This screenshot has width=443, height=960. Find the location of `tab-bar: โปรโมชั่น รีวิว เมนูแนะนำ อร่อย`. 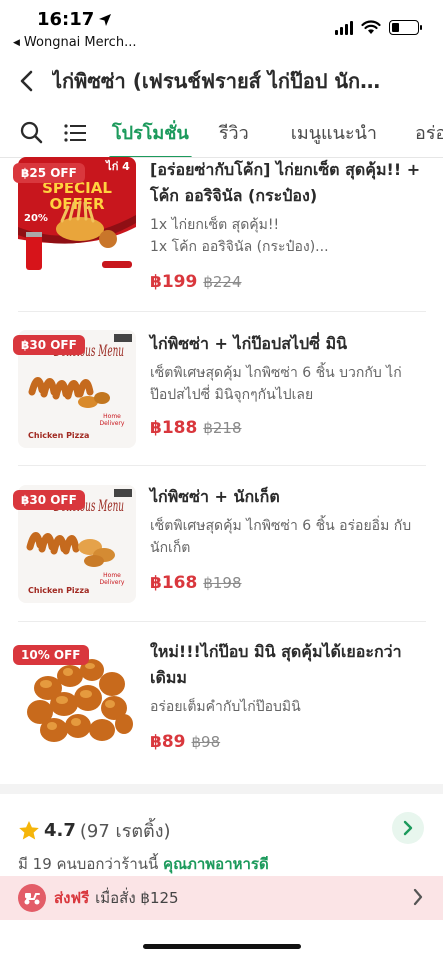

tab-bar: โปรโมชั่น รีวิว เมนูแนะนำ อร่อย is located at coordinates (221, 133).